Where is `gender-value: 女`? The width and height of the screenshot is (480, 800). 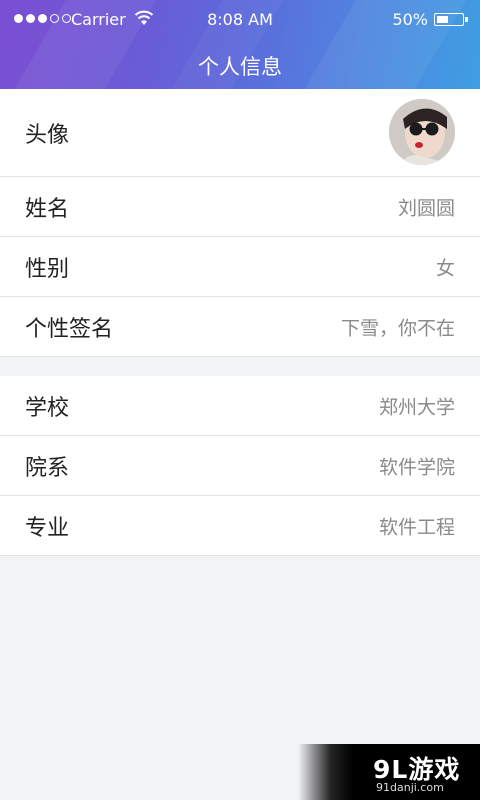
gender-value: 女 is located at coordinates (445, 268).